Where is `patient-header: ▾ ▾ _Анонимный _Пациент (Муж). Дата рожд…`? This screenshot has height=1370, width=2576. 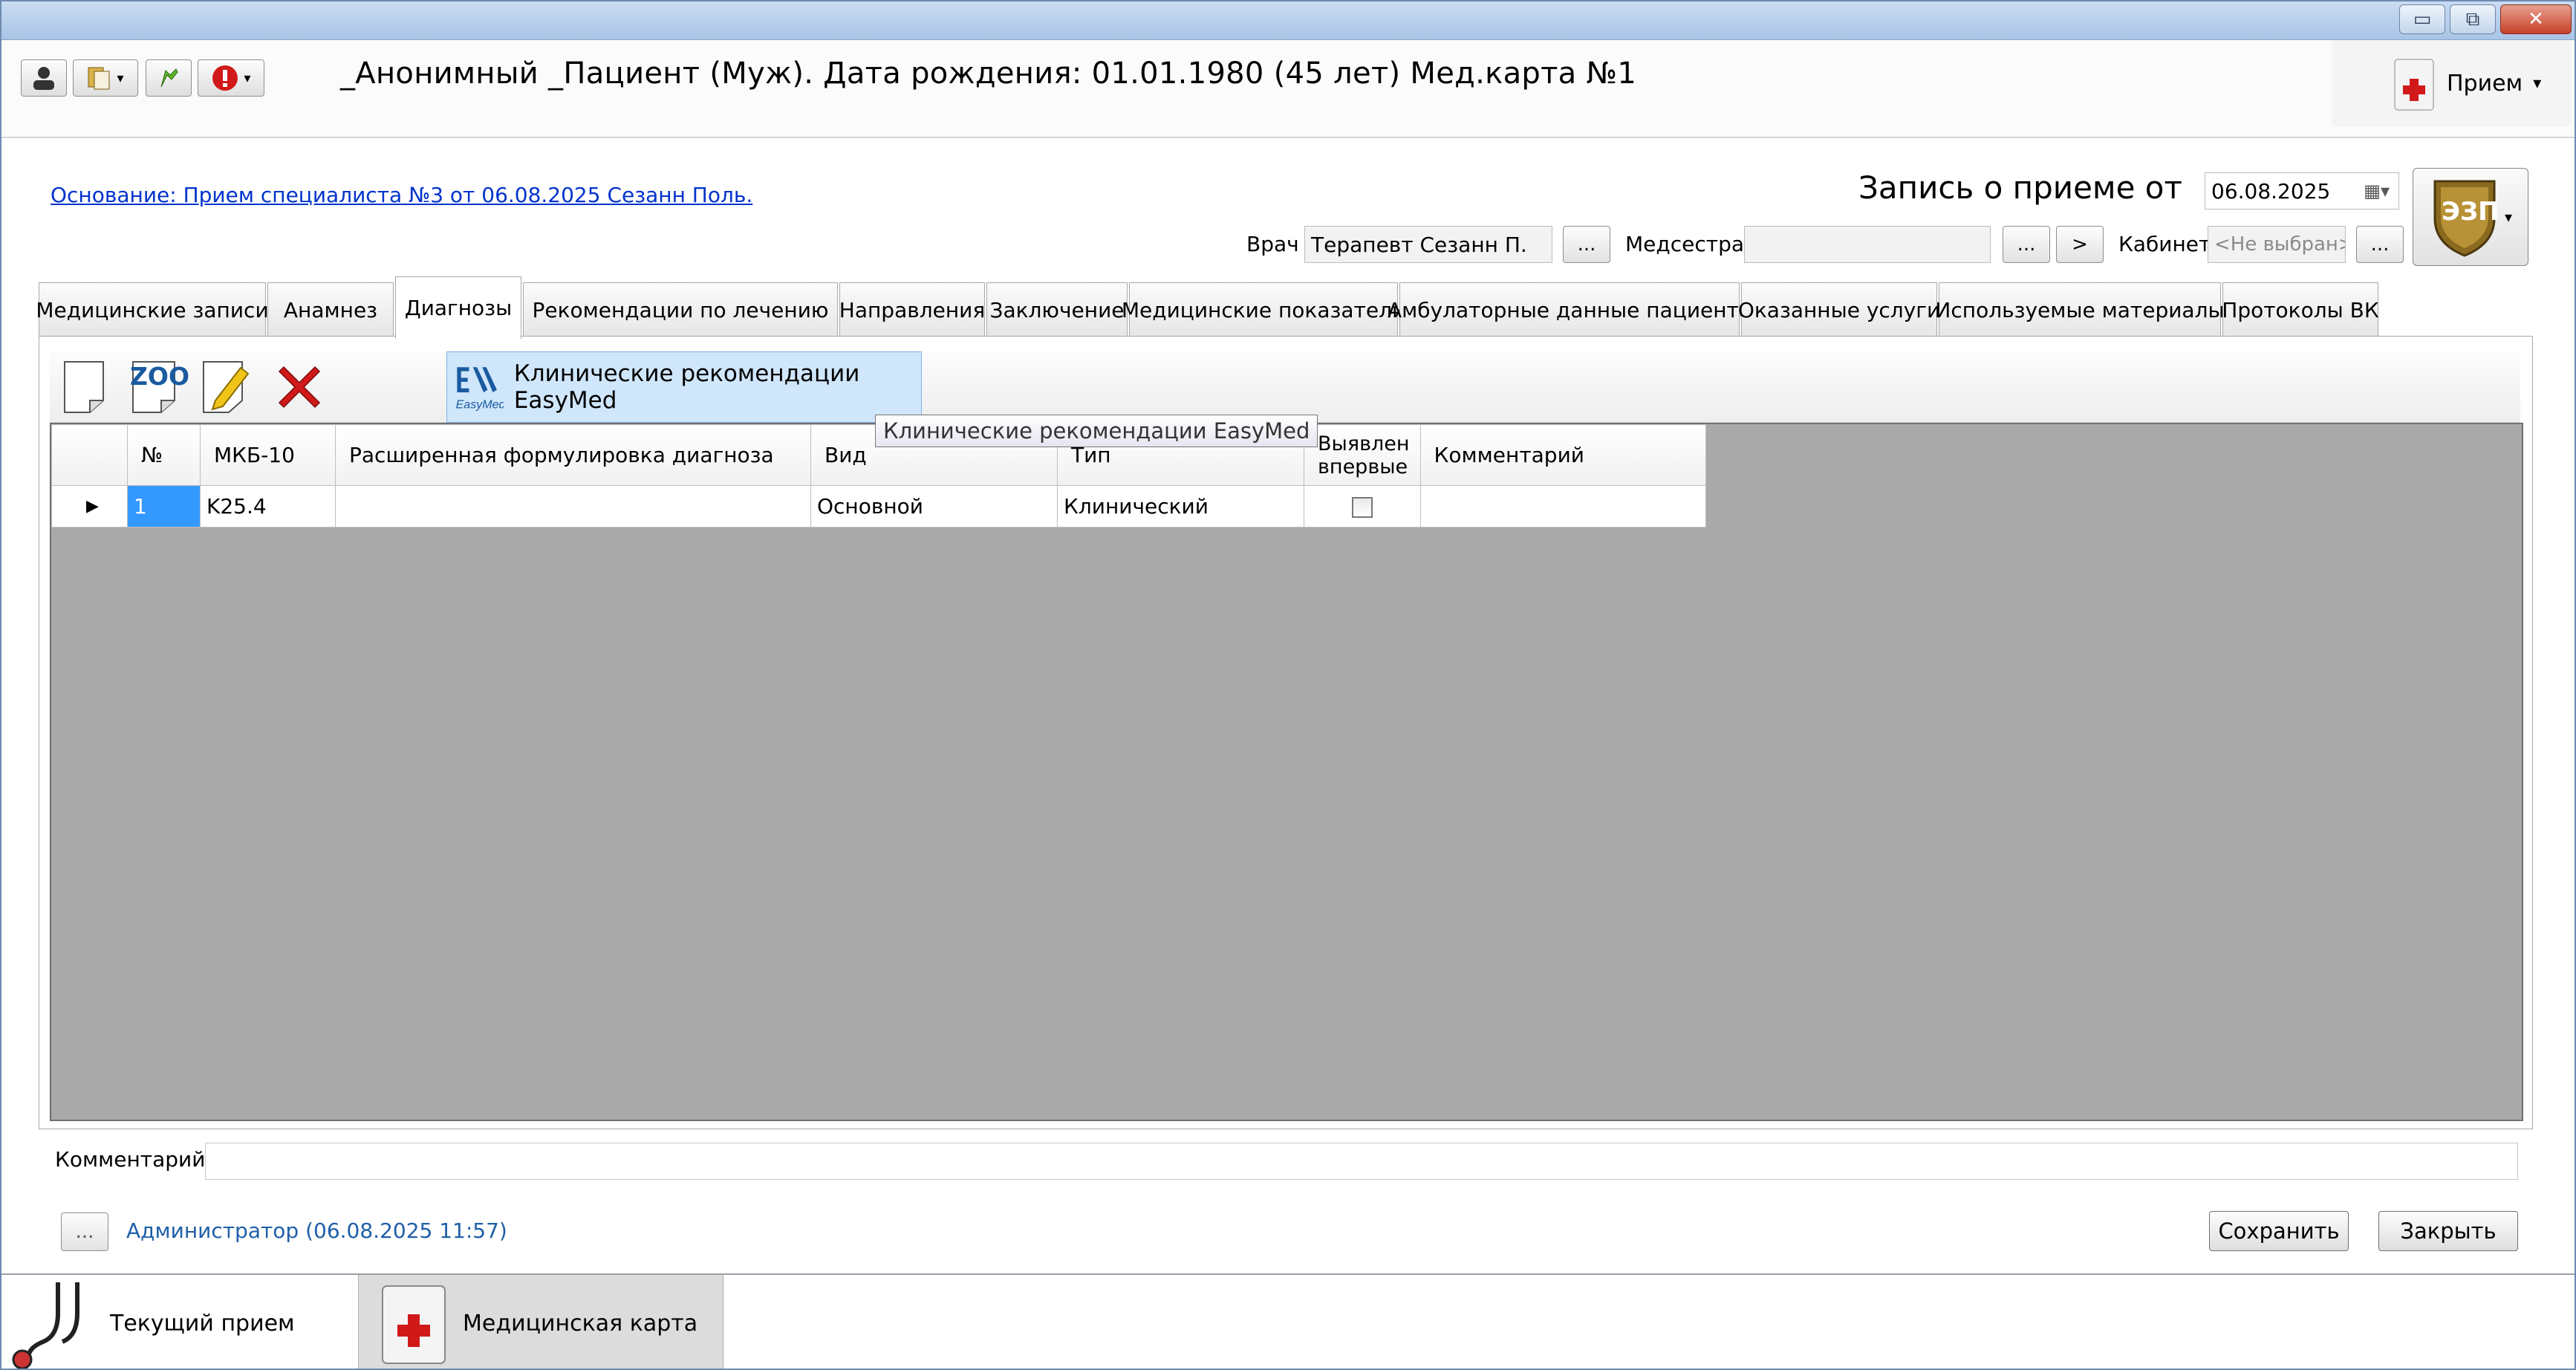 patient-header: ▾ ▾ _Анонимный _Пациент (Муж). Дата рожд… is located at coordinates (1288, 89).